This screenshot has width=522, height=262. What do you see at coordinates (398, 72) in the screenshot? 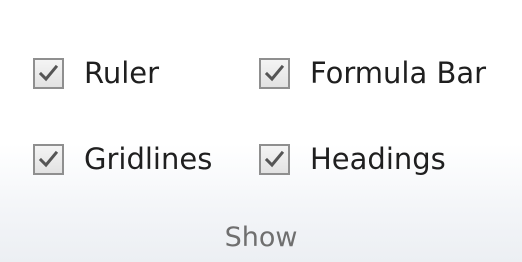
I see `formula-bar-label: Formula Bar` at bounding box center [398, 72].